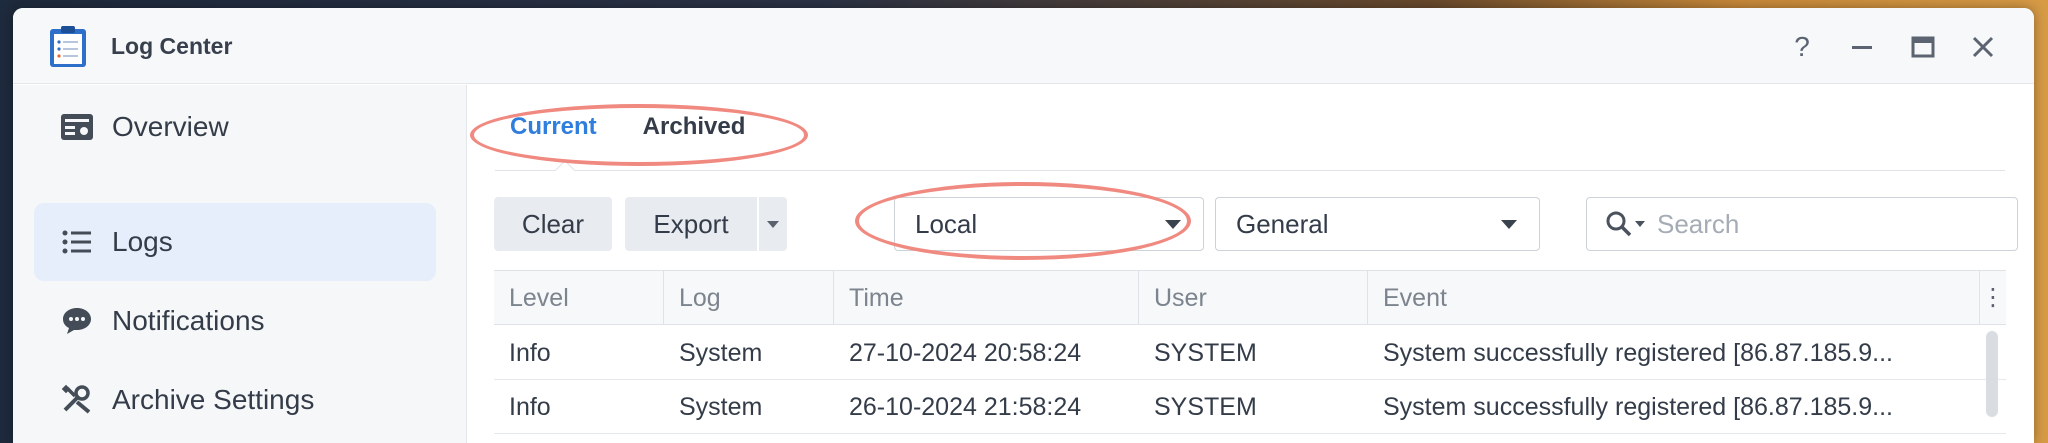 The image size is (2048, 443). I want to click on sidebar-item-label: Notifications, so click(188, 320).